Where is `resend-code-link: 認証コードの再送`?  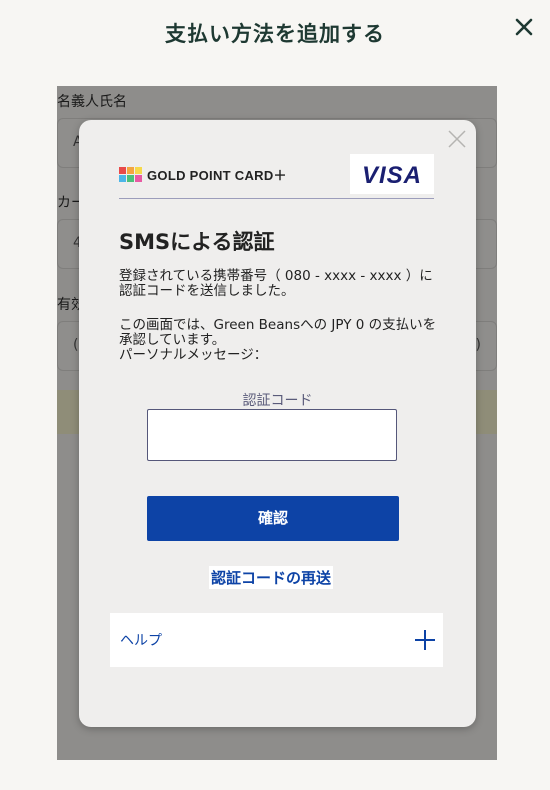
resend-code-link: 認証コードの再送 is located at coordinates (271, 577).